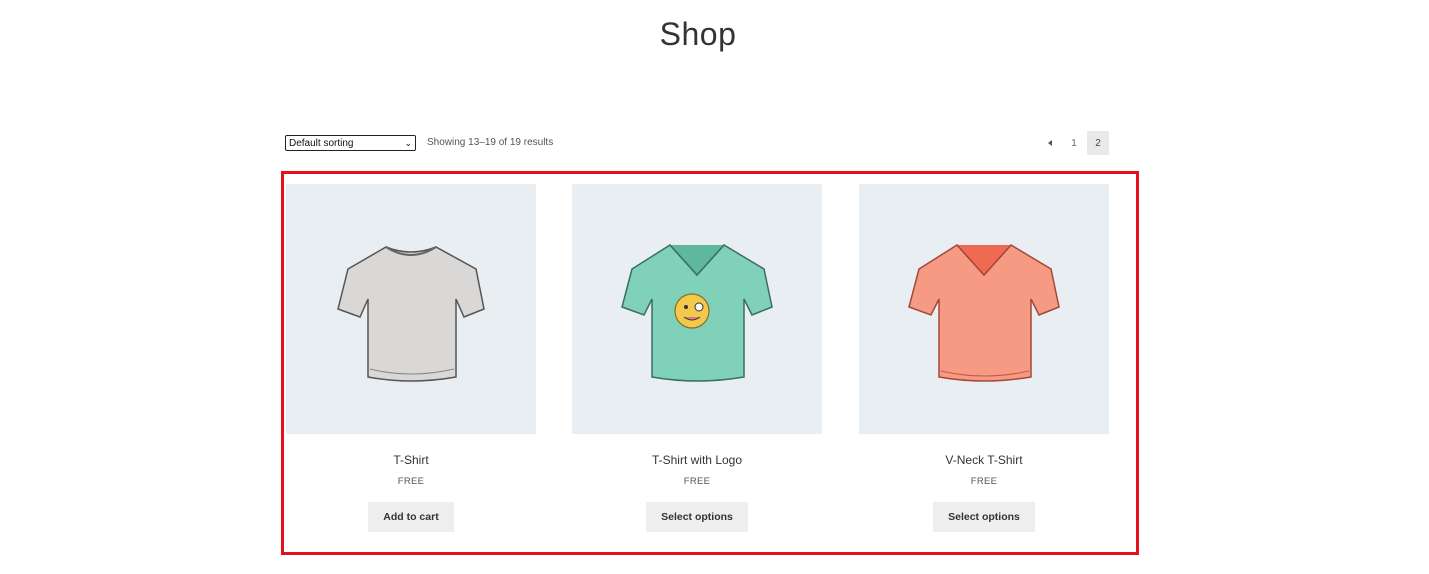 The width and height of the screenshot is (1429, 574). What do you see at coordinates (411, 460) in the screenshot?
I see `product-name: T-Shirt` at bounding box center [411, 460].